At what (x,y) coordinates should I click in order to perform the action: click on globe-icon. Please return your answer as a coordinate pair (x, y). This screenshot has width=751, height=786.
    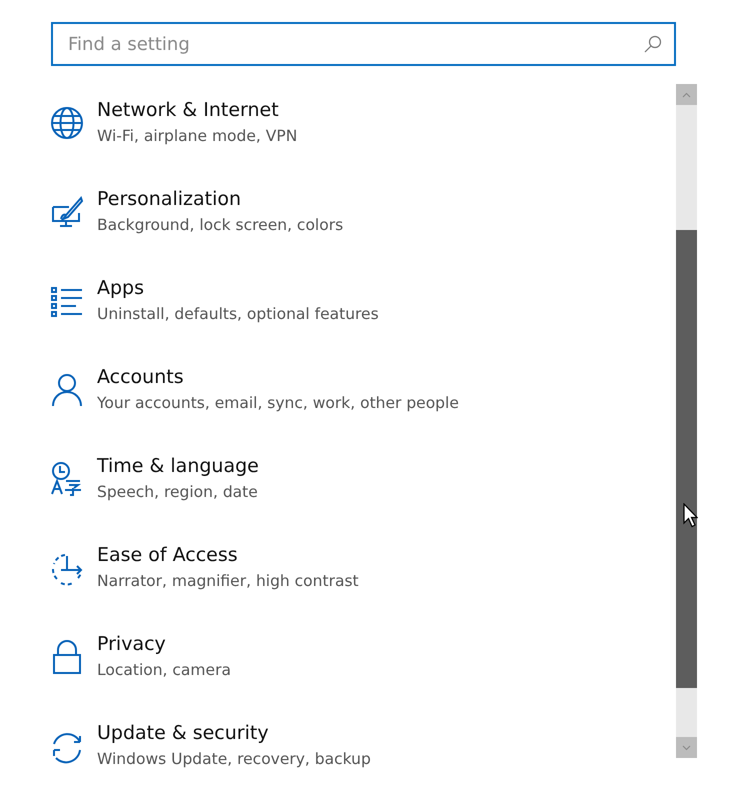
    Looking at the image, I should click on (67, 122).